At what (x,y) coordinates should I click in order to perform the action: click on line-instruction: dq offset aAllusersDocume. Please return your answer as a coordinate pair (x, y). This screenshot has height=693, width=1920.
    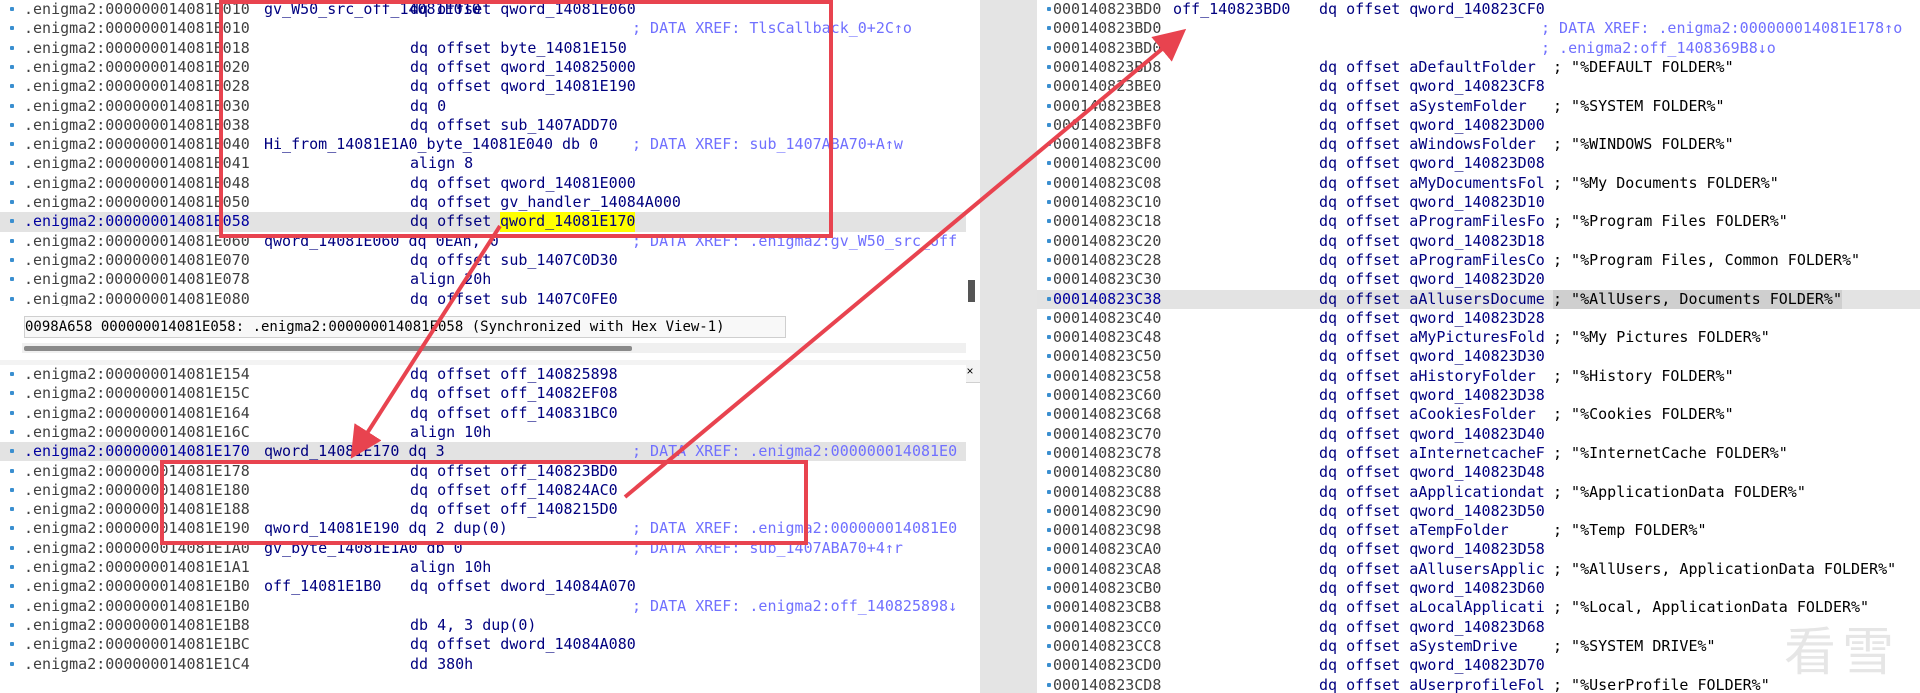
    Looking at the image, I should click on (1432, 298).